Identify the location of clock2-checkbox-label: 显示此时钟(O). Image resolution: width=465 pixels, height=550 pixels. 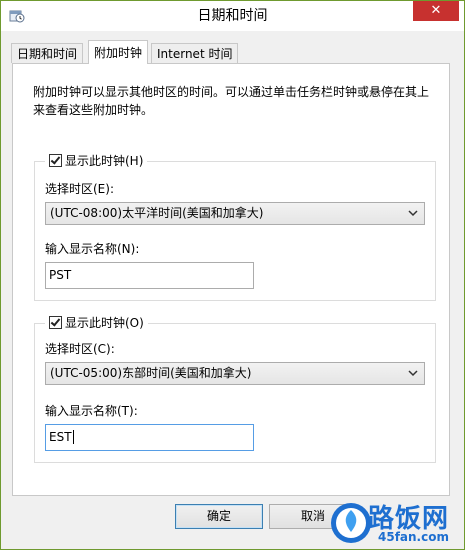
(104, 323).